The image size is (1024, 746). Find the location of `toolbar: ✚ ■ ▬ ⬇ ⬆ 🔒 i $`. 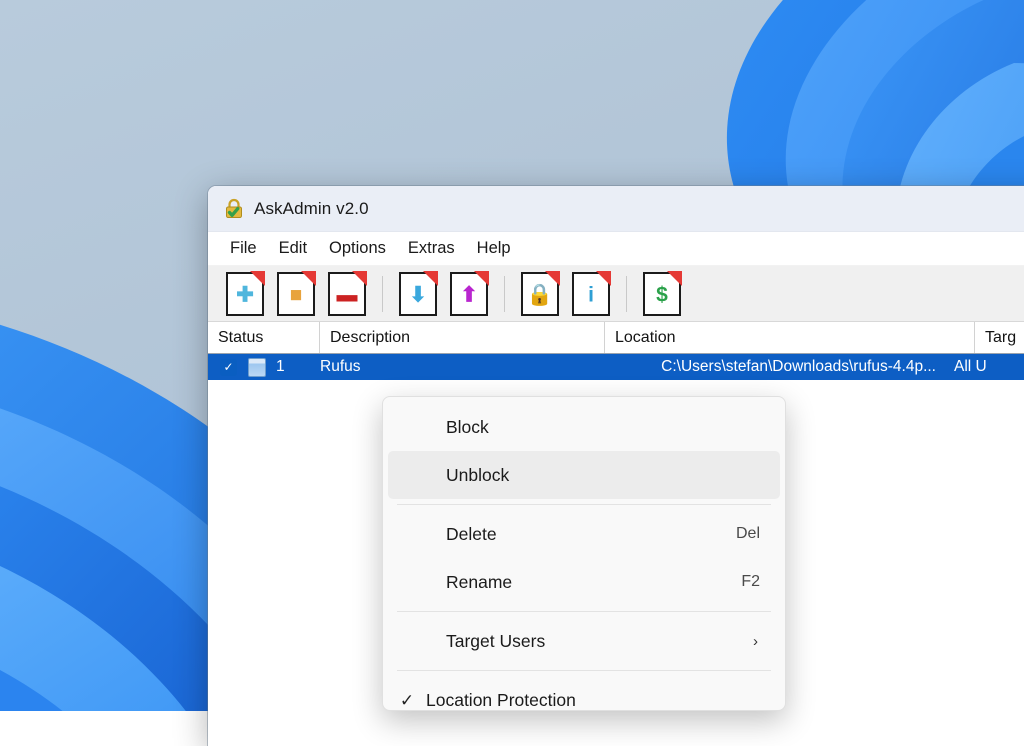

toolbar: ✚ ■ ▬ ⬇ ⬆ 🔒 i $ is located at coordinates (616, 294).